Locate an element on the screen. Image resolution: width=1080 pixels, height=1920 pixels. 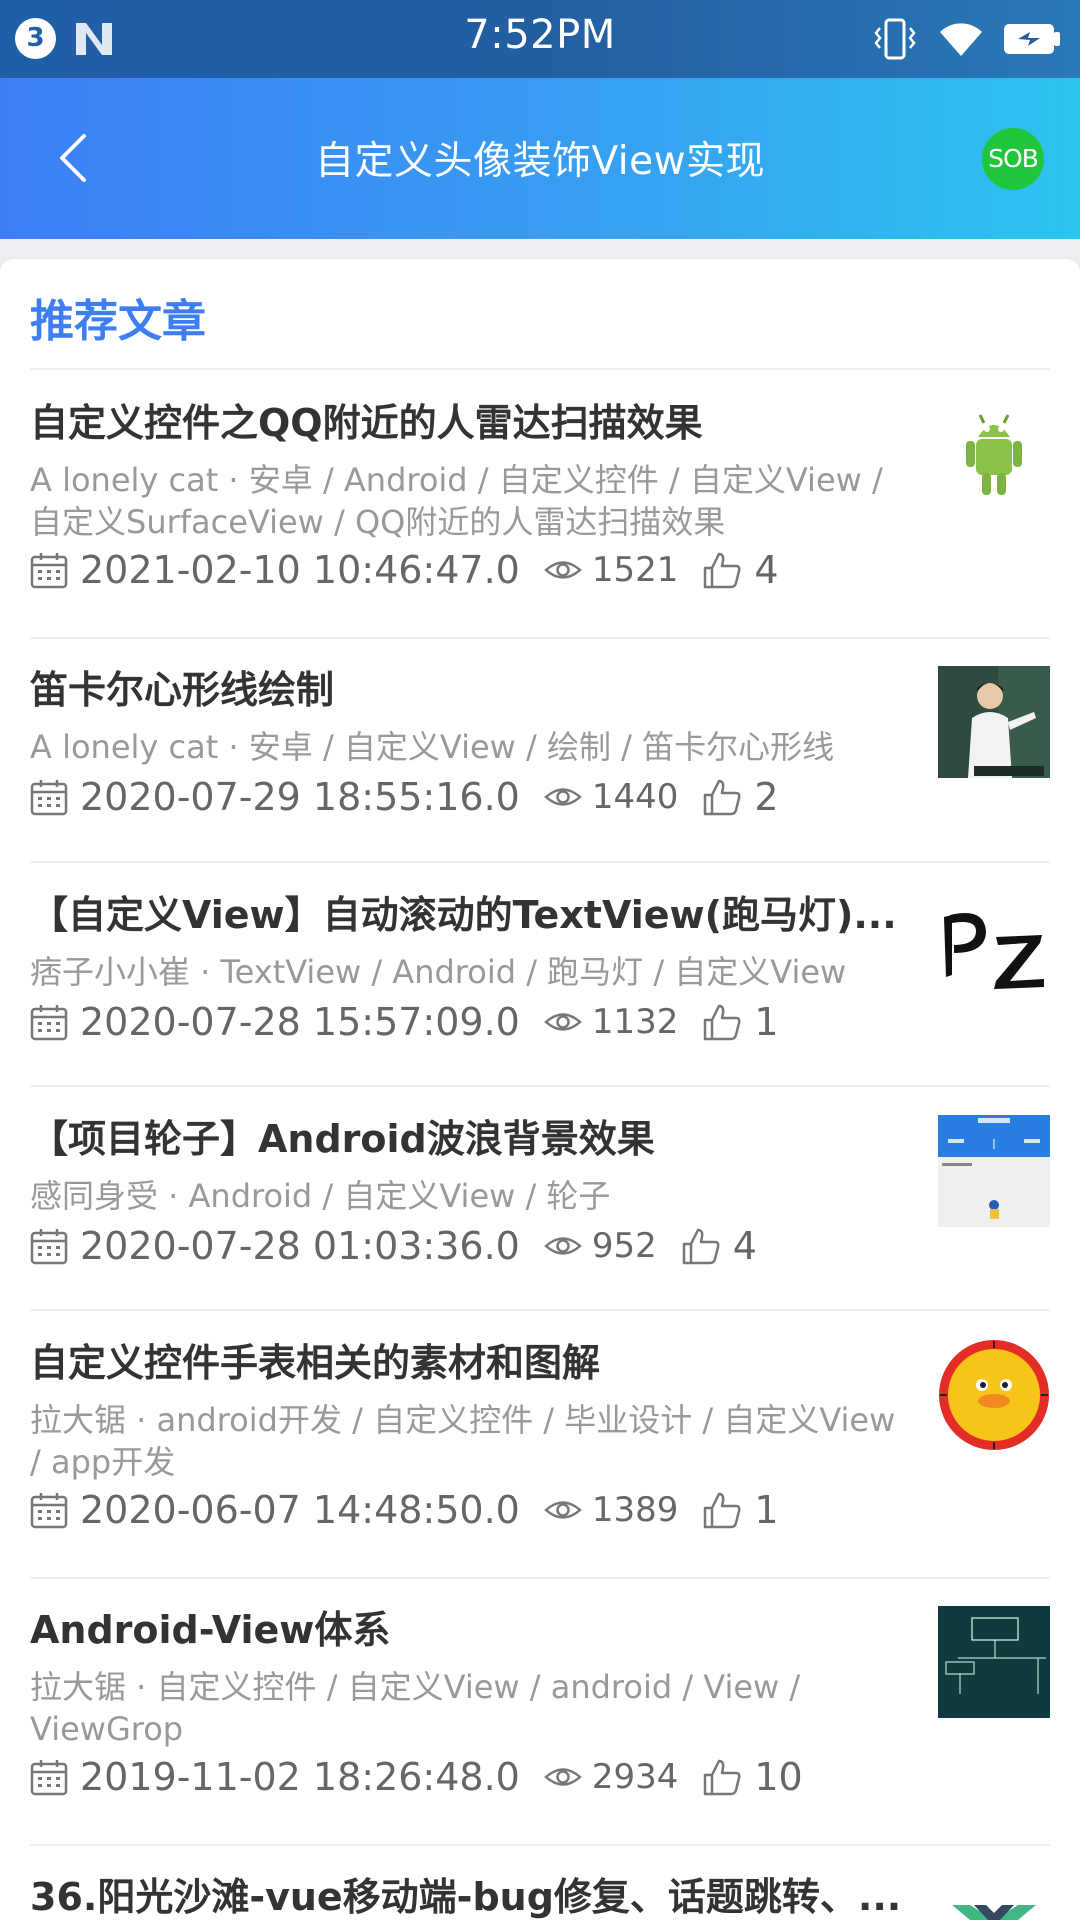
article-date: 2020-07-28 01:03:36.0 is located at coordinates (300, 1246).